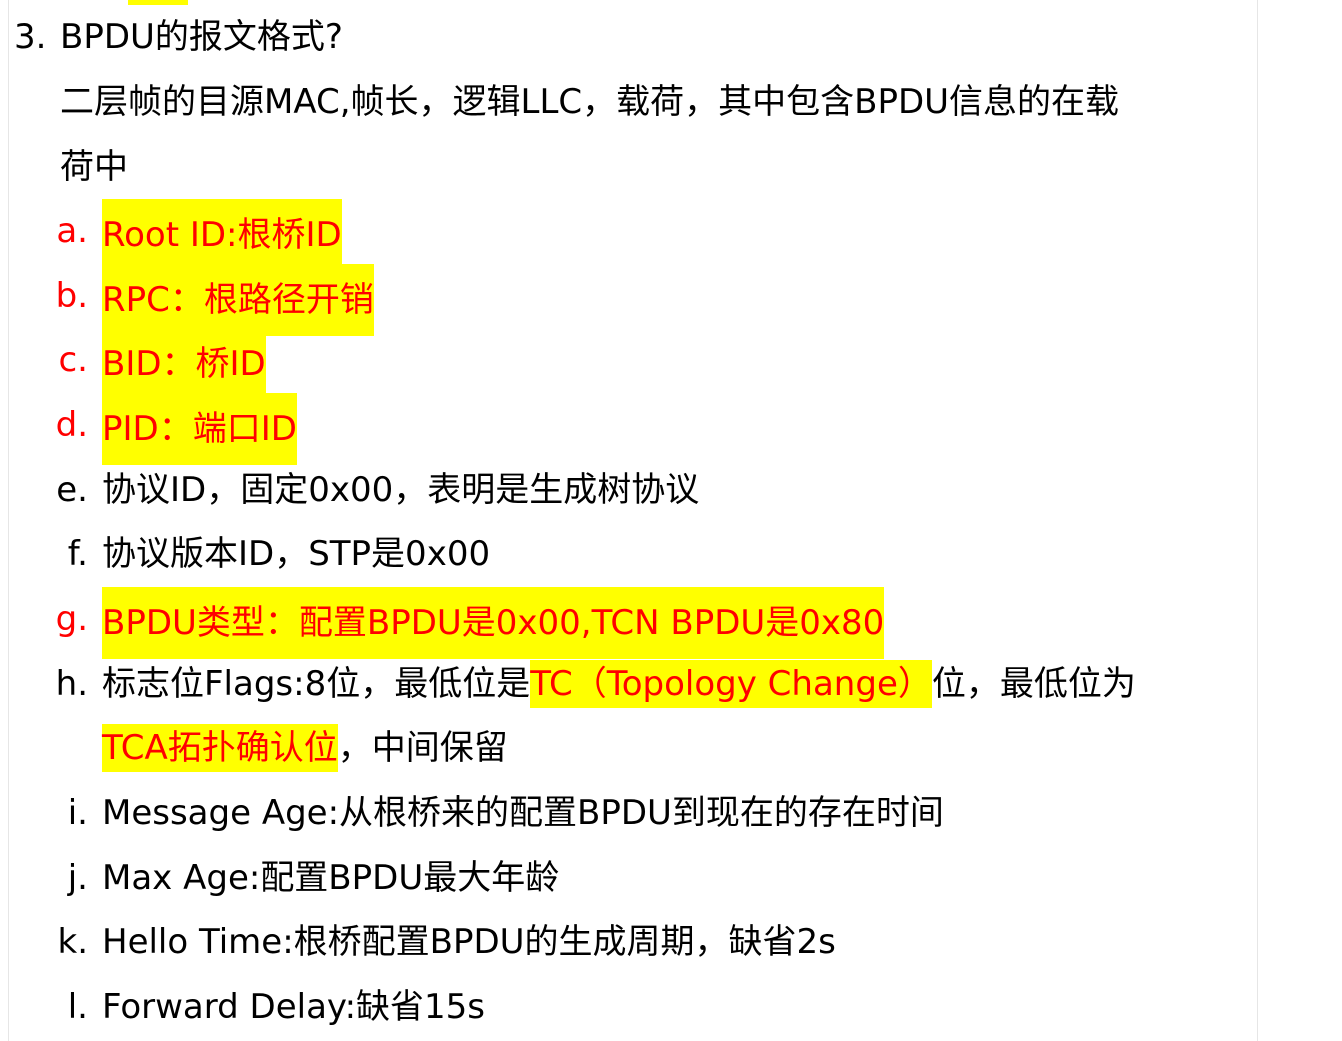 This screenshot has width=1342, height=1041. I want to click on list-marker: f., so click(77, 554).